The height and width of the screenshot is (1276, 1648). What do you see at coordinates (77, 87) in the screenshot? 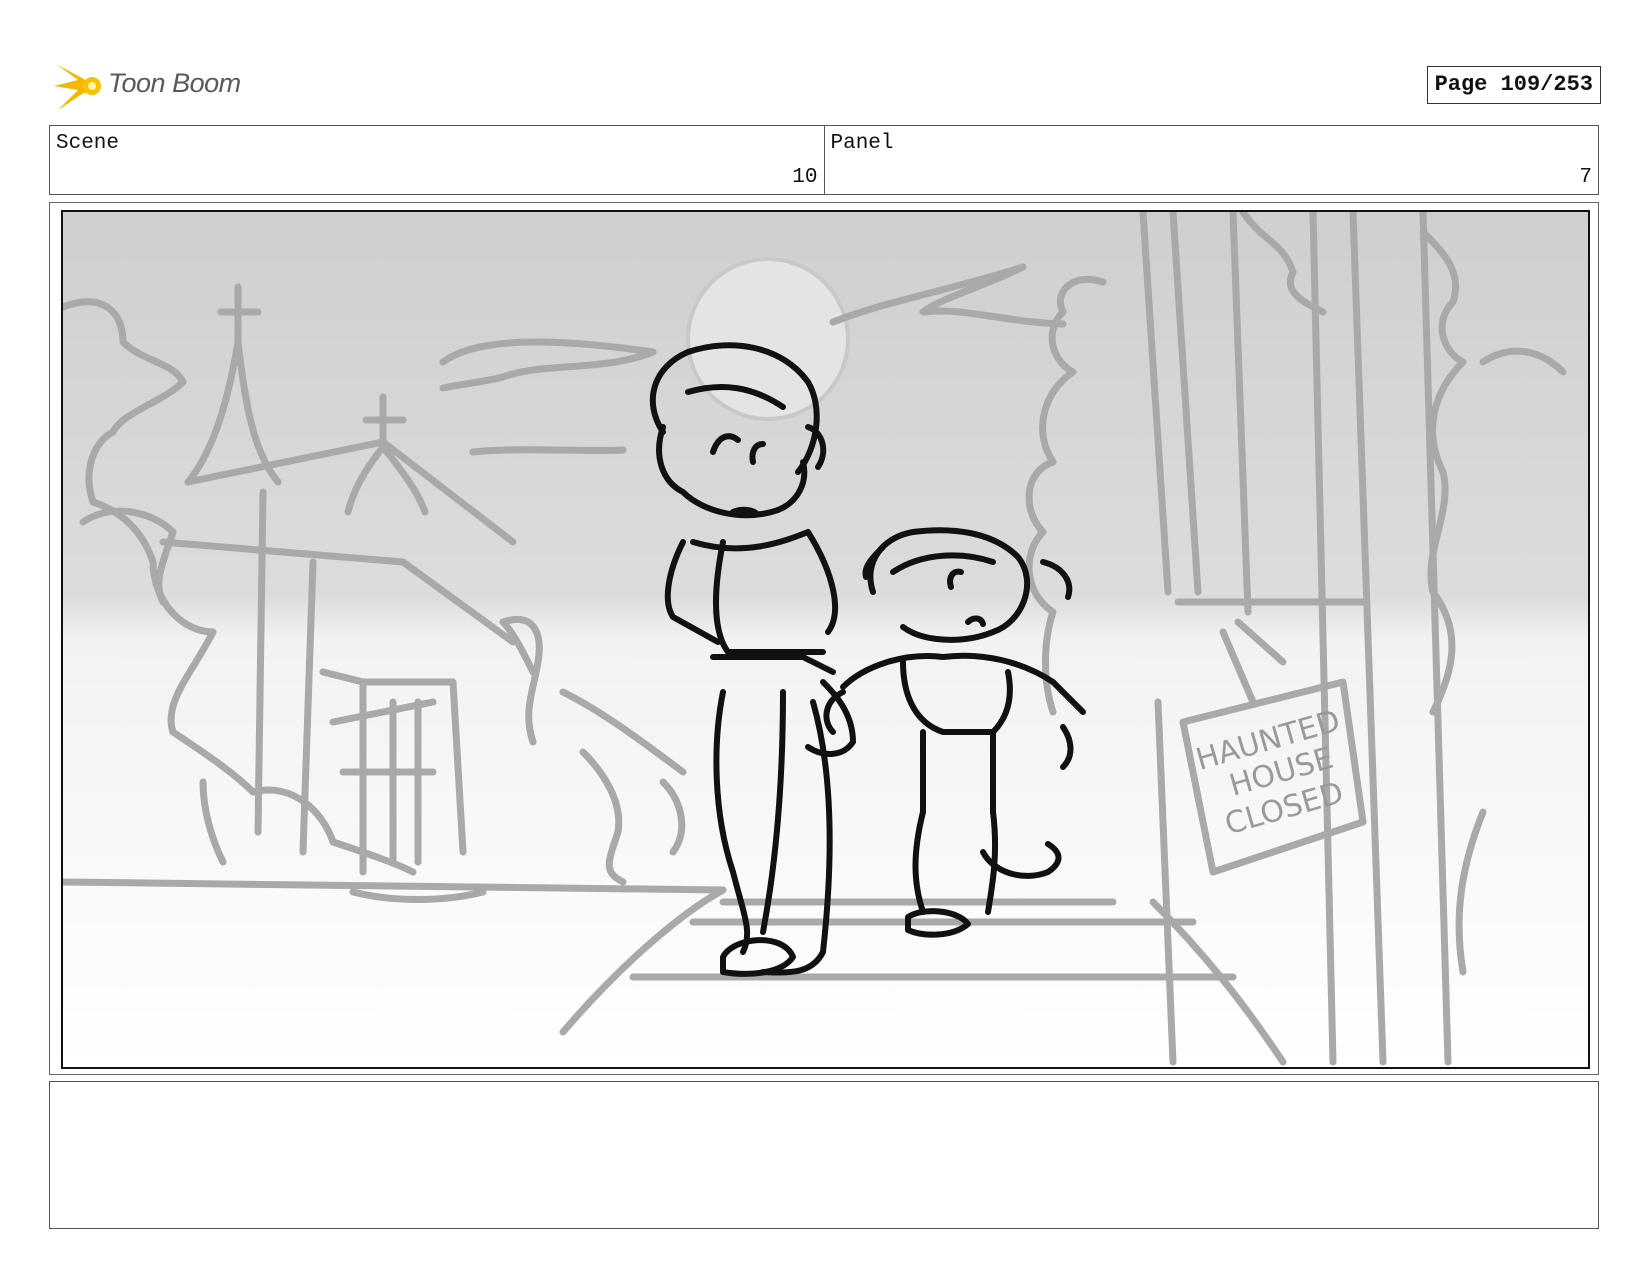
I see `starburst-icon` at bounding box center [77, 87].